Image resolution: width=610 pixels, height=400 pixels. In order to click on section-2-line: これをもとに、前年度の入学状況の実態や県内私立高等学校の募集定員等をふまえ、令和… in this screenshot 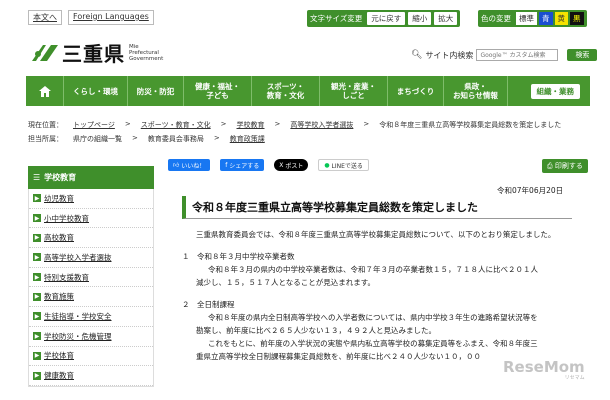, I will do `click(373, 343)`.